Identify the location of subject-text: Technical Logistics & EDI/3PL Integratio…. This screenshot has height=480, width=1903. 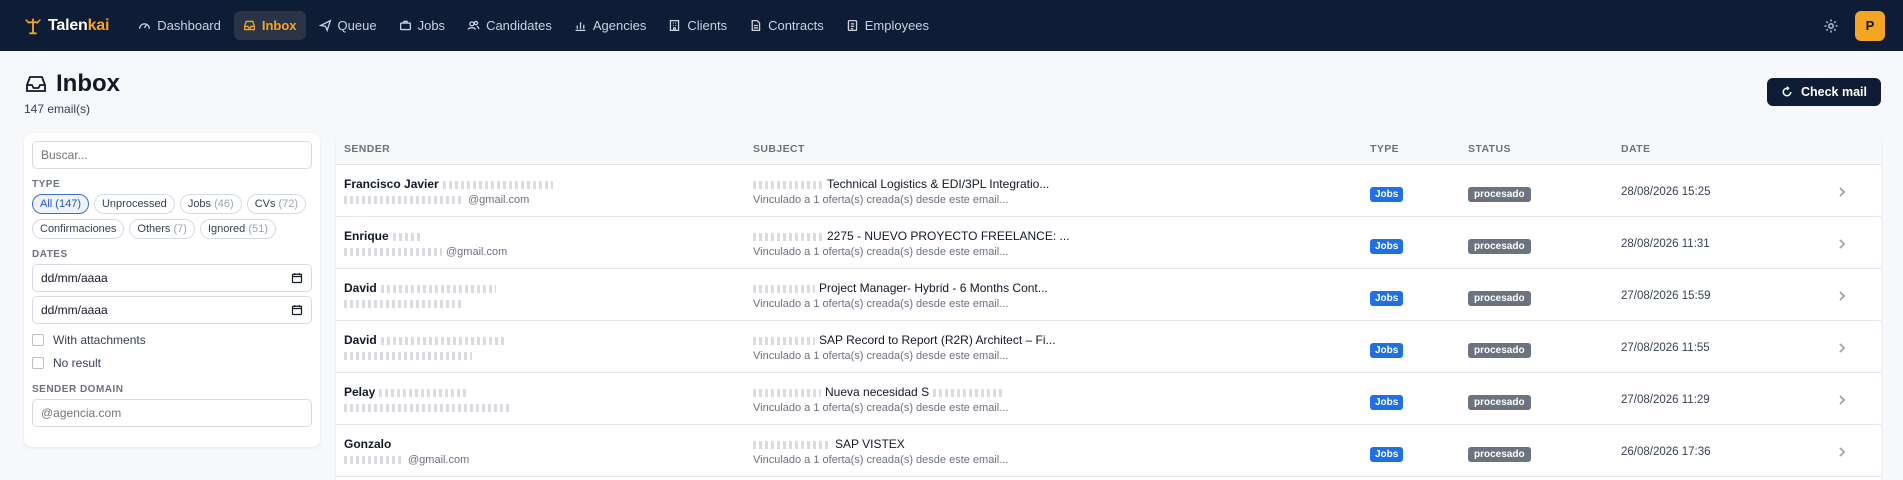
(938, 184).